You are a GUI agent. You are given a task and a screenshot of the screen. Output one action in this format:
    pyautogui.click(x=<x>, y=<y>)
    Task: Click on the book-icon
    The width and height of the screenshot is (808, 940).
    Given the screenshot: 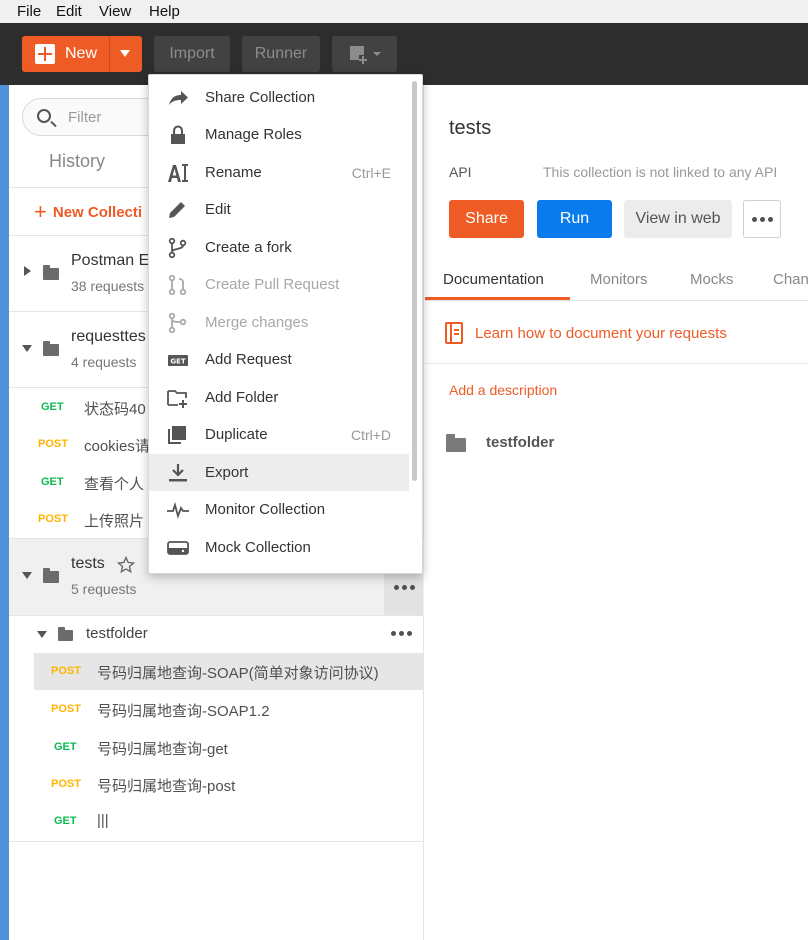 What is the action you would take?
    pyautogui.click(x=454, y=333)
    